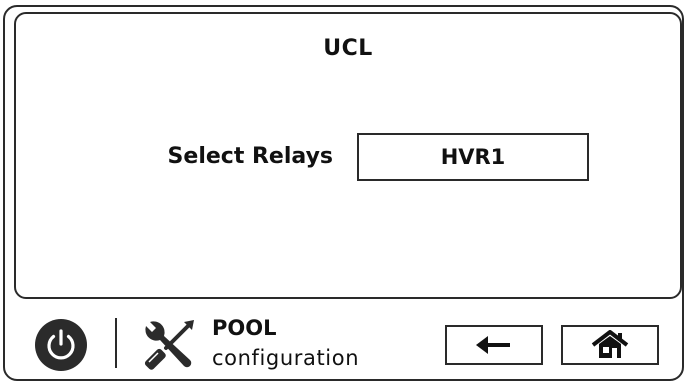 This screenshot has height=388, width=693. What do you see at coordinates (169, 346) in the screenshot?
I see `tools-icon` at bounding box center [169, 346].